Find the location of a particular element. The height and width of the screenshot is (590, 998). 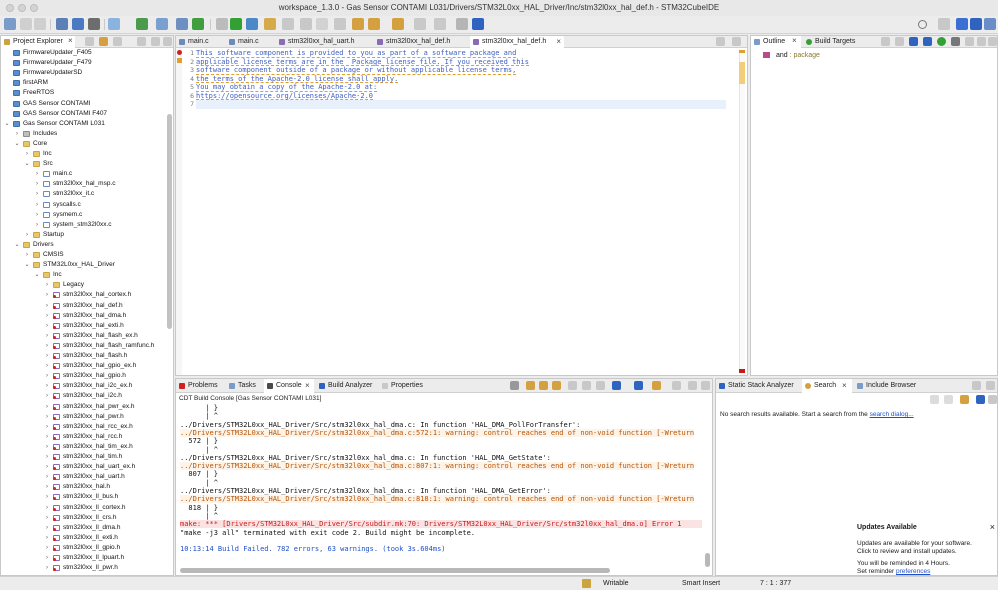

tab-problems: Problems is located at coordinates (201, 386).